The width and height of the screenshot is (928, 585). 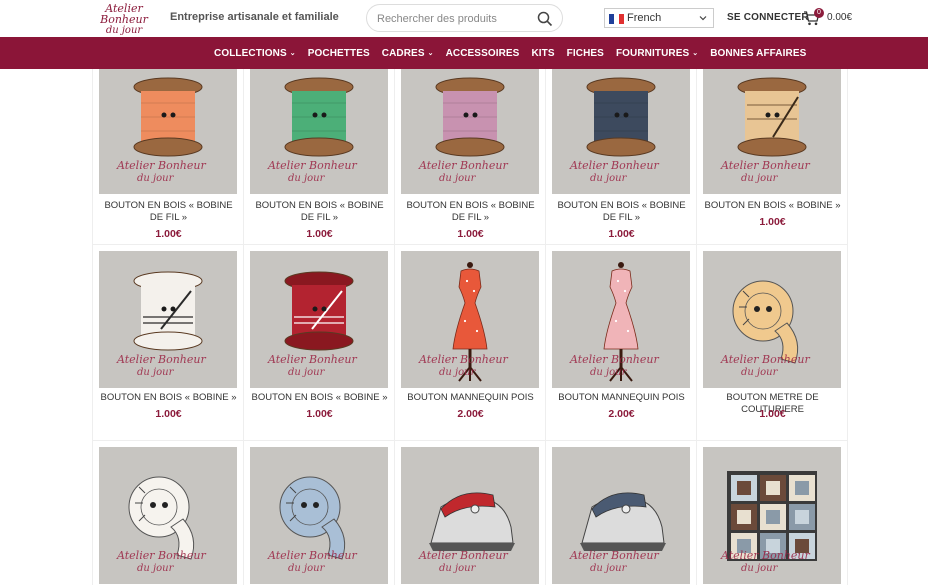 What do you see at coordinates (124, 30) in the screenshot?
I see `logo-line-2: du jour` at bounding box center [124, 30].